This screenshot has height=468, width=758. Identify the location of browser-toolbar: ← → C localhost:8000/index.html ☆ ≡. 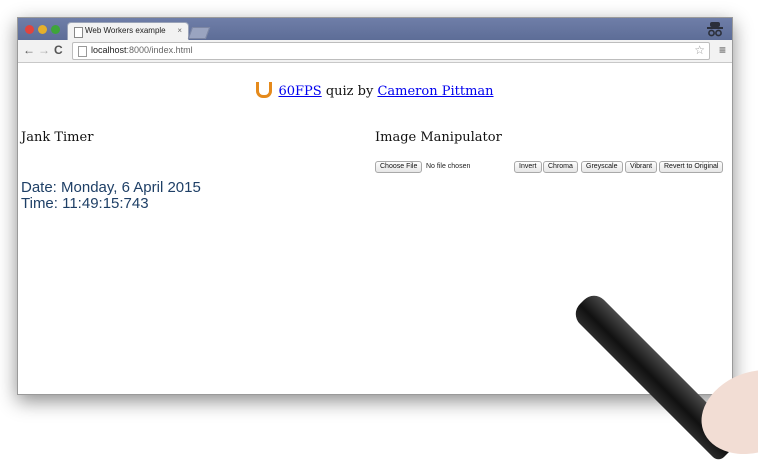
(375, 51).